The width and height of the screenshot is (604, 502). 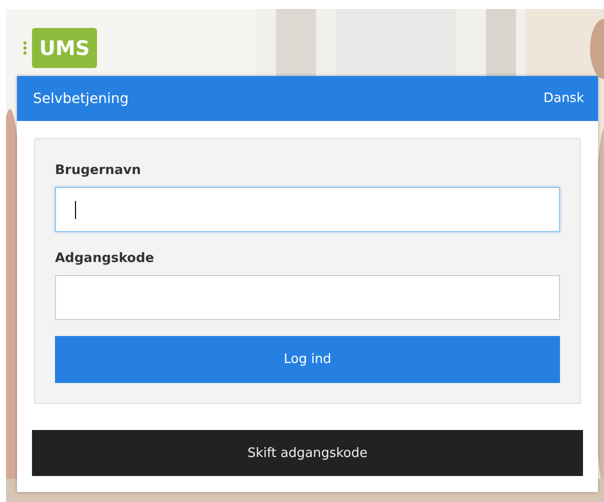 I want to click on text-cursor, so click(x=75, y=209).